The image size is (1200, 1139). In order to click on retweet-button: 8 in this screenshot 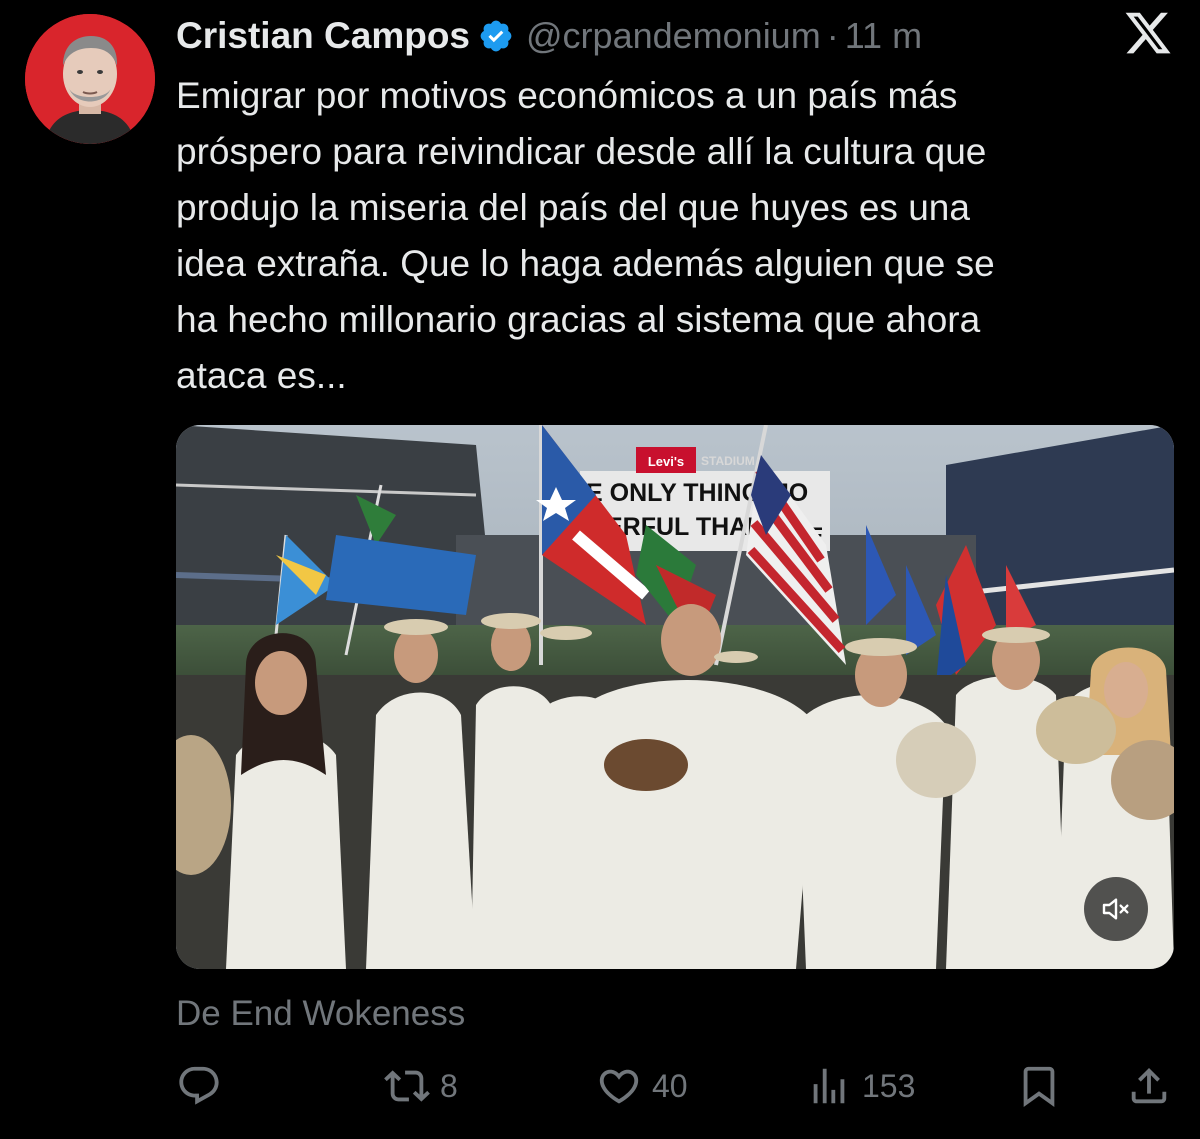, I will do `click(421, 1086)`.